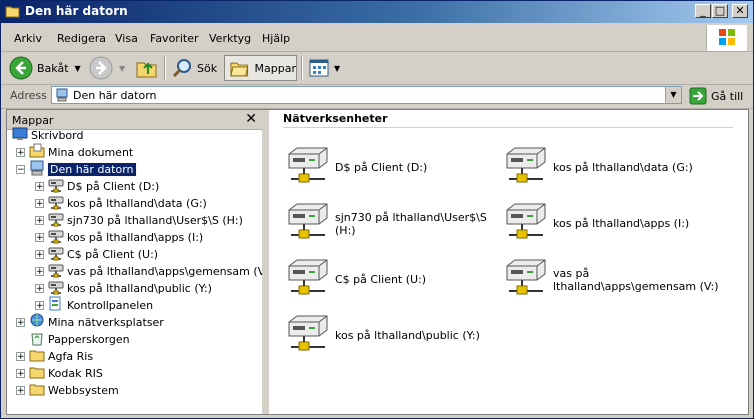 The image size is (754, 419). Describe the element at coordinates (698, 96) in the screenshot. I see `go-arrow-icon` at that location.